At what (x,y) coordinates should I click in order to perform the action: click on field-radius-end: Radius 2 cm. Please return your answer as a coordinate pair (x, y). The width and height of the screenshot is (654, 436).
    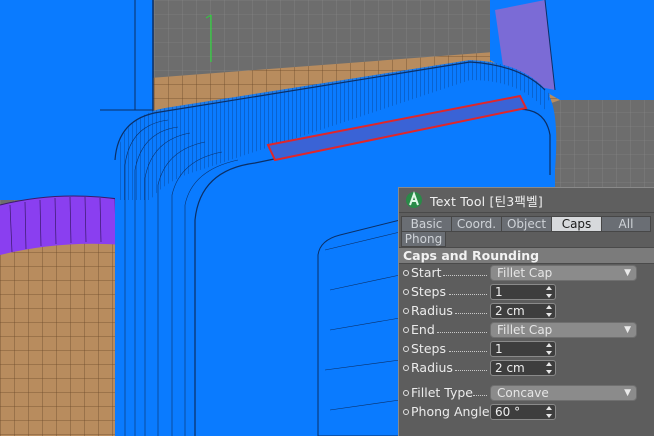
    Looking at the image, I should click on (526, 368).